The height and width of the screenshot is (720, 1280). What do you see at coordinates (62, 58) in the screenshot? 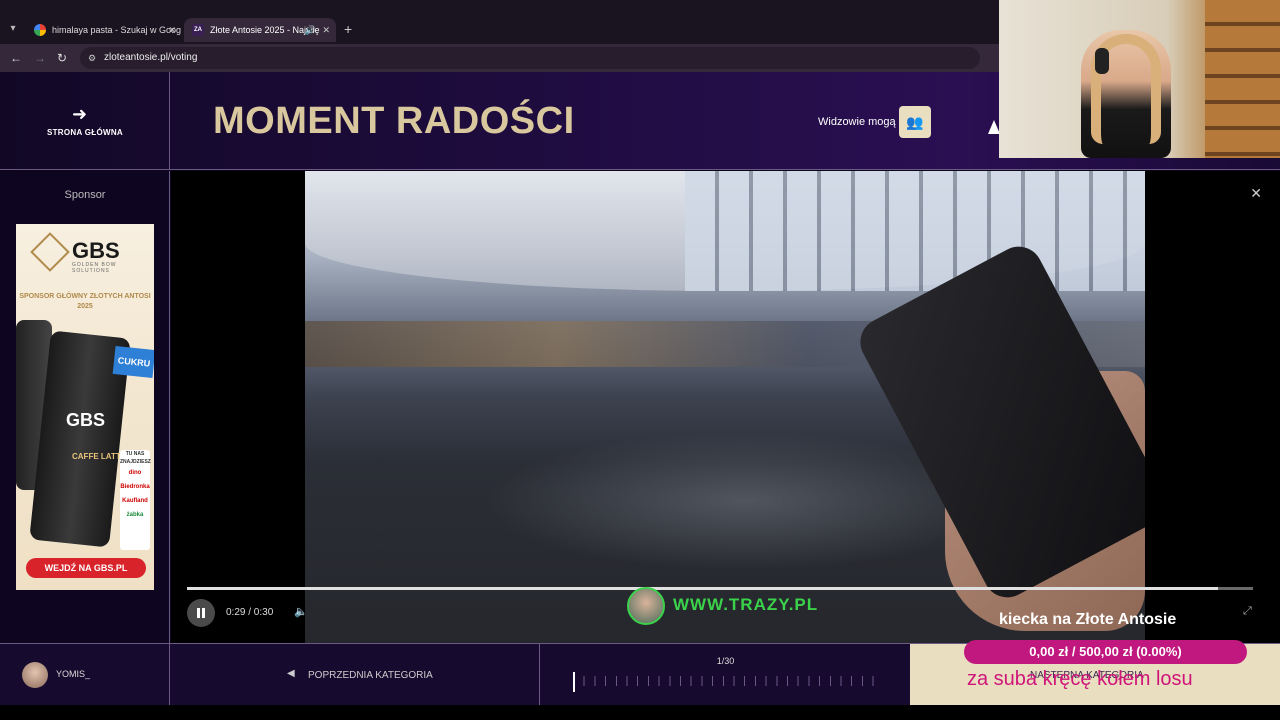
I see `reload-icon: ↻` at bounding box center [62, 58].